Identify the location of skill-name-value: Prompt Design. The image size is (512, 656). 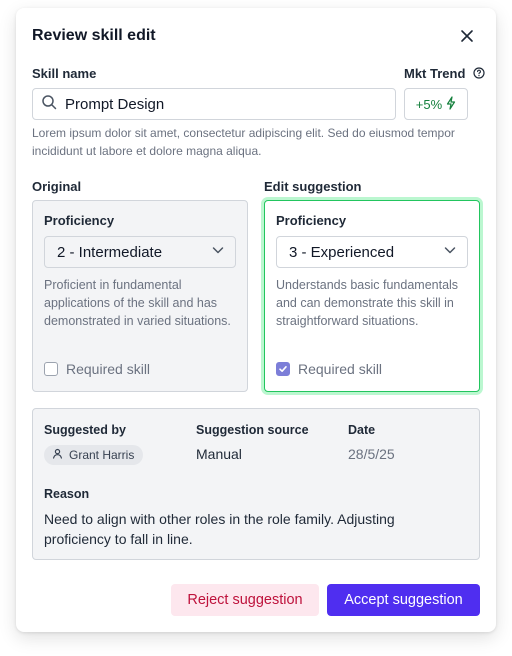
(115, 104).